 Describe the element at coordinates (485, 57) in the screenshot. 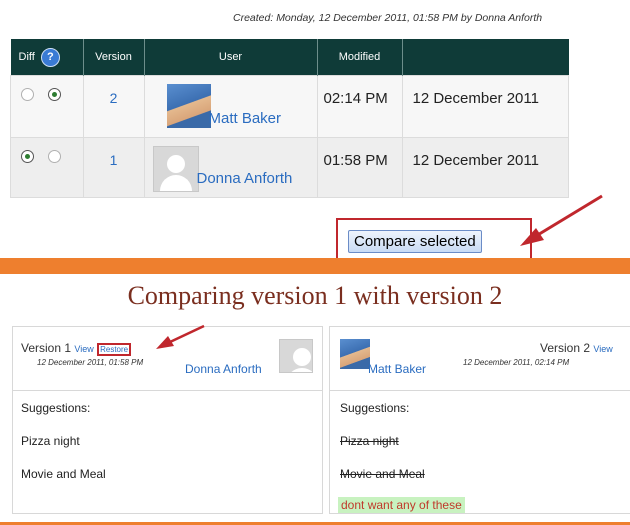

I see `col-date` at that location.